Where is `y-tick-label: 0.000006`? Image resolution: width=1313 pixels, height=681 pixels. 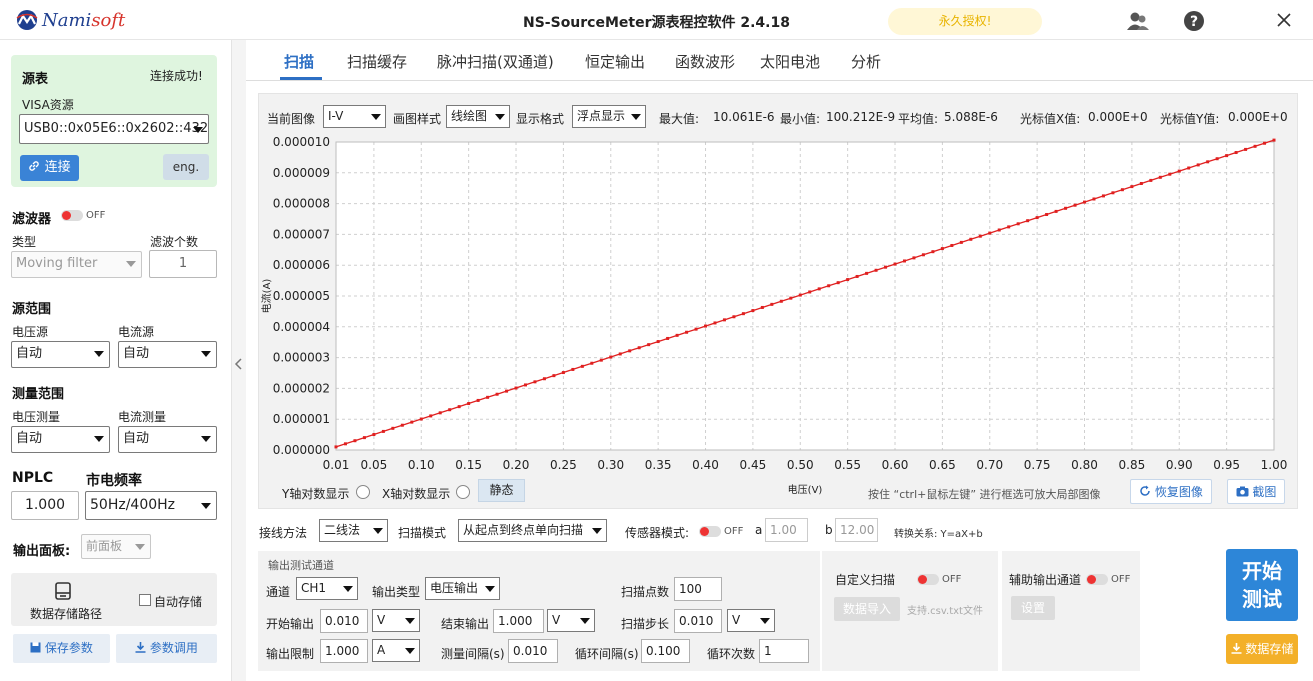 y-tick-label: 0.000006 is located at coordinates (301, 265).